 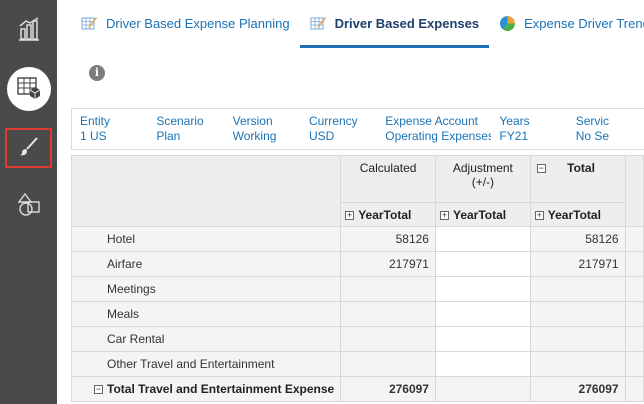 I want to click on row-header: Meetings, so click(x=206, y=289).